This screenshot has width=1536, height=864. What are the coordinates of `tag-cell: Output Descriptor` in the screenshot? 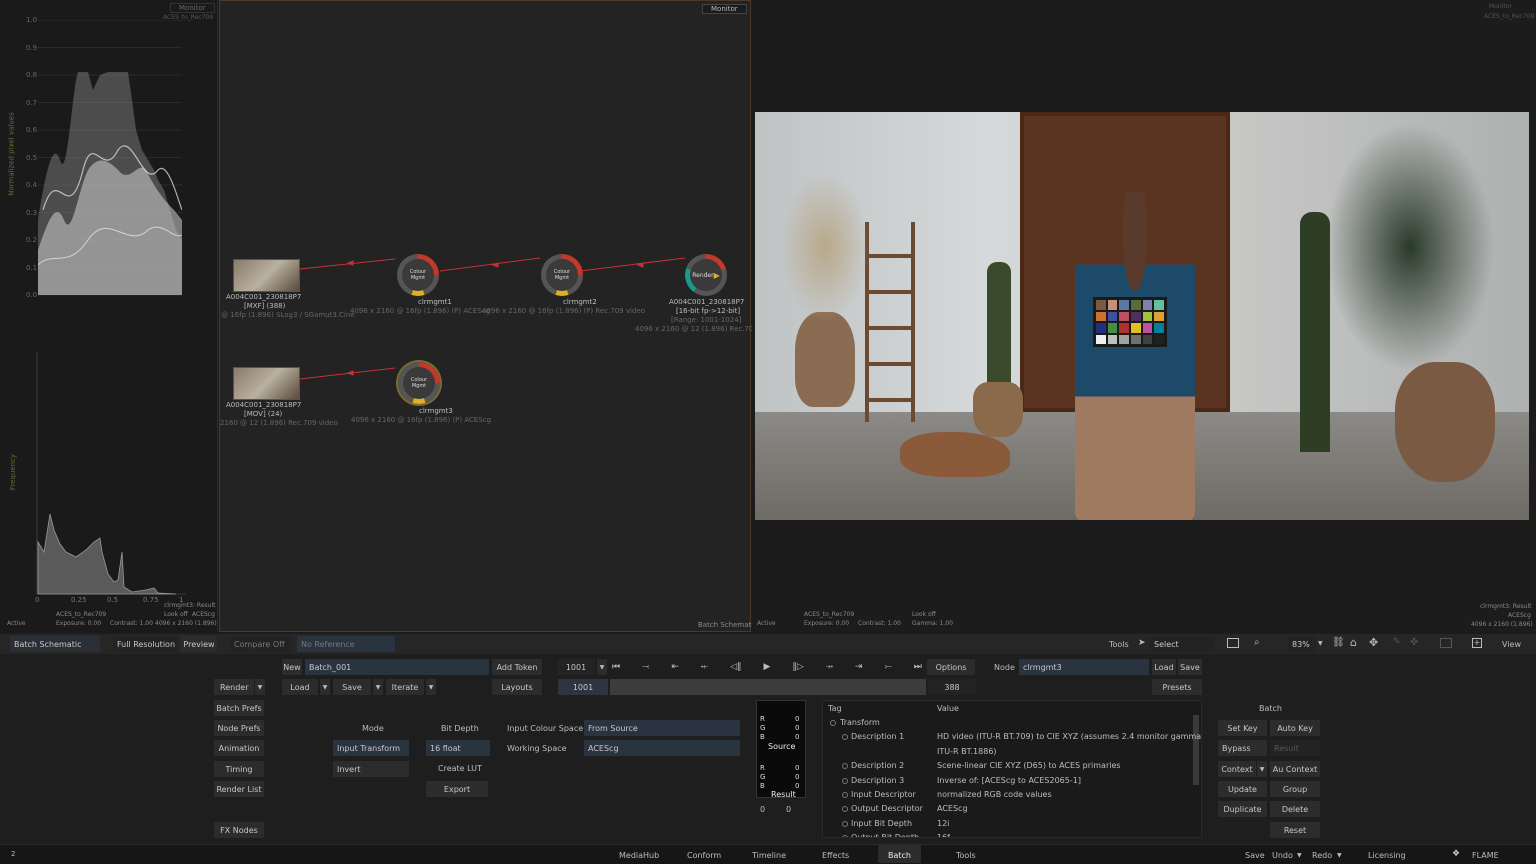 It's located at (887, 808).